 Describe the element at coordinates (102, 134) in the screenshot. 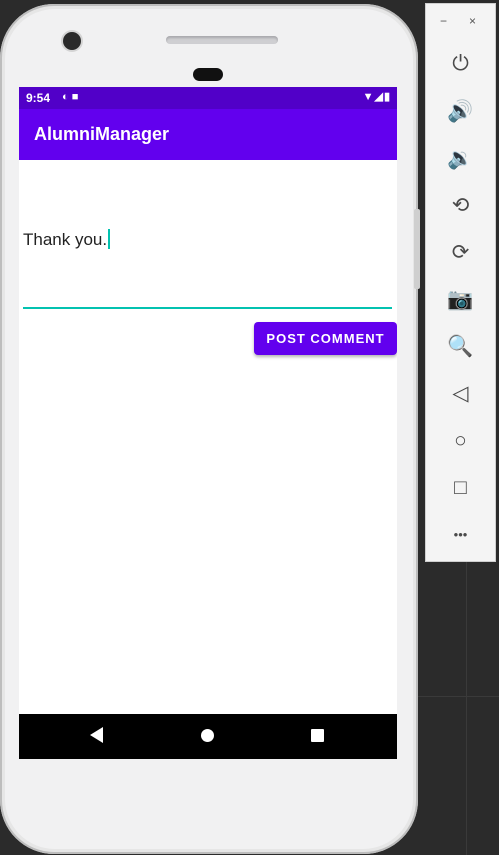

I see `app-title: AlumniManager` at that location.